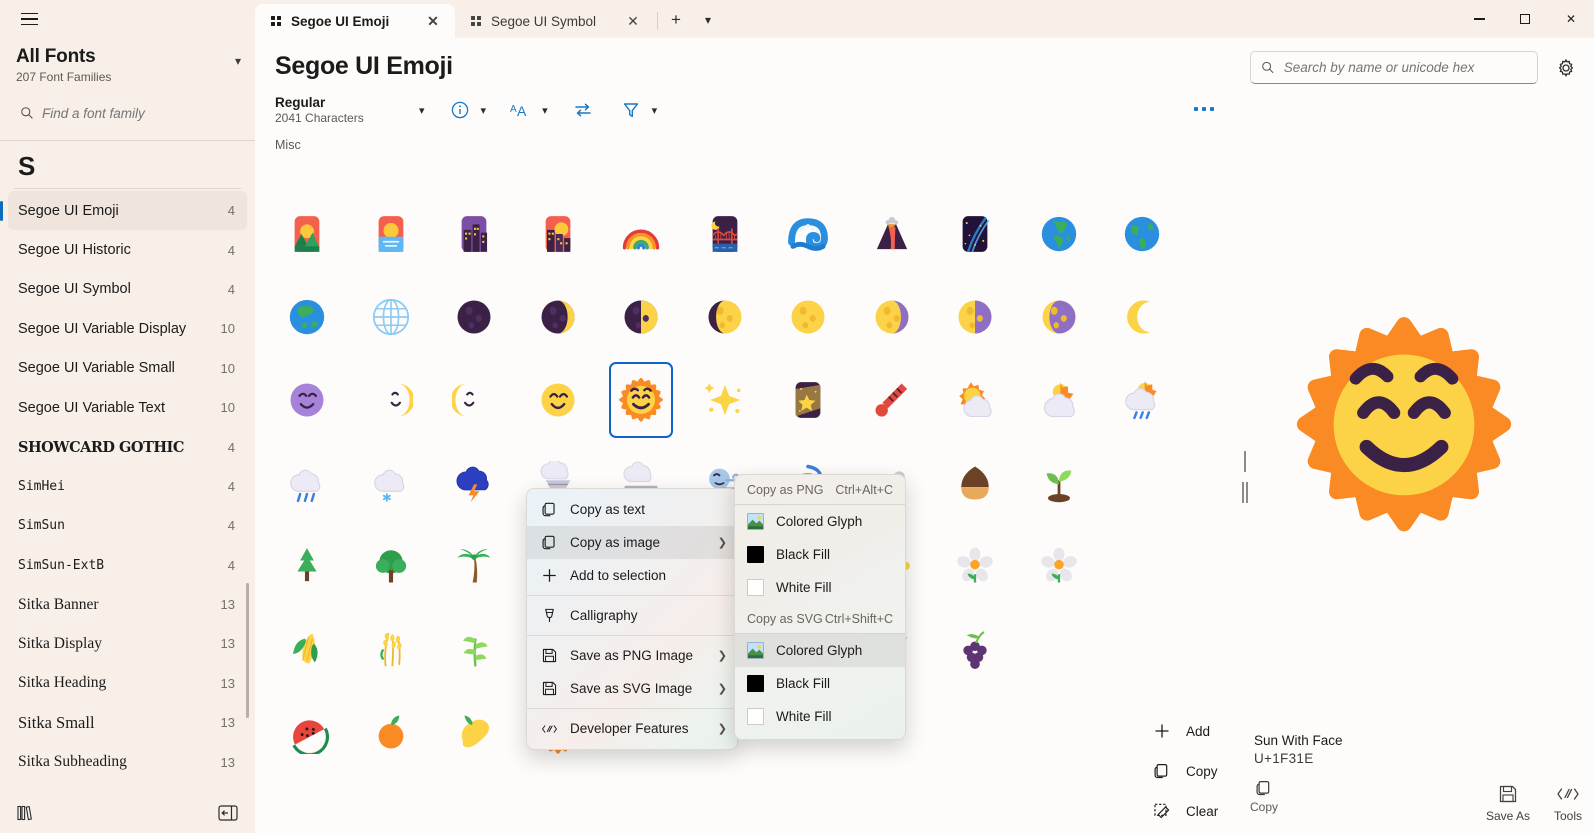 Image resolution: width=1594 pixels, height=833 pixels. What do you see at coordinates (391, 483) in the screenshot?
I see `glyph-cell-cloud-with-snow` at bounding box center [391, 483].